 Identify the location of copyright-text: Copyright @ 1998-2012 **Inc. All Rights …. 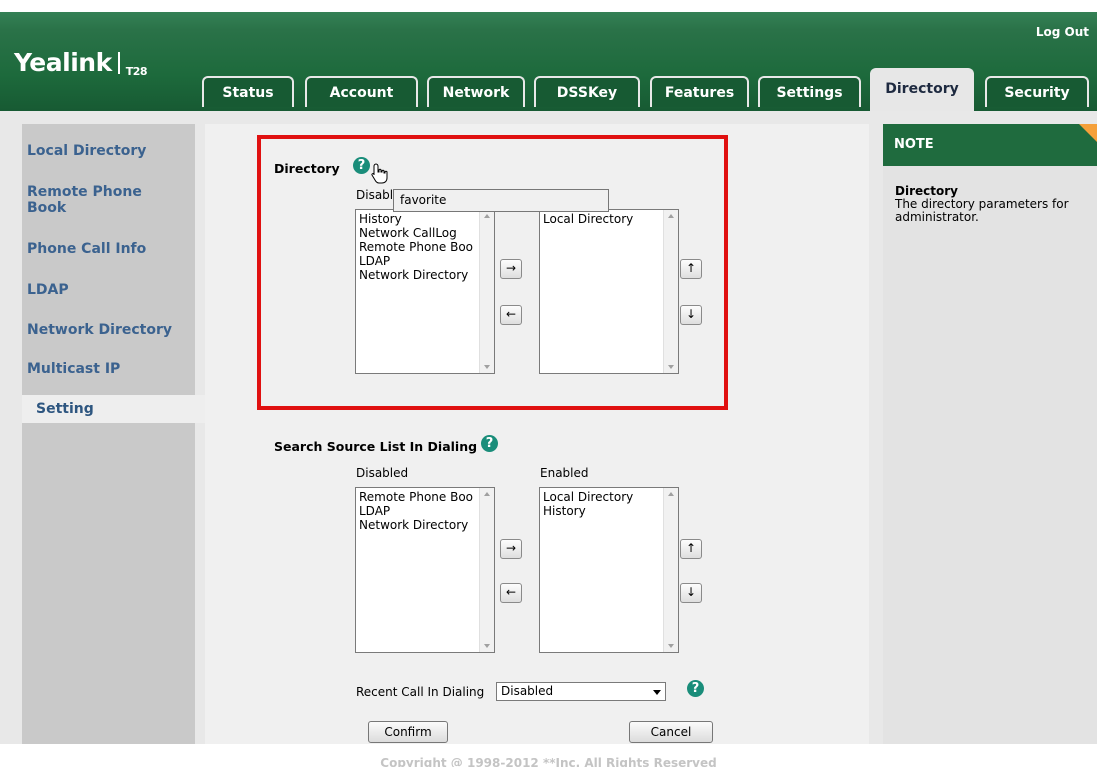
(548, 761).